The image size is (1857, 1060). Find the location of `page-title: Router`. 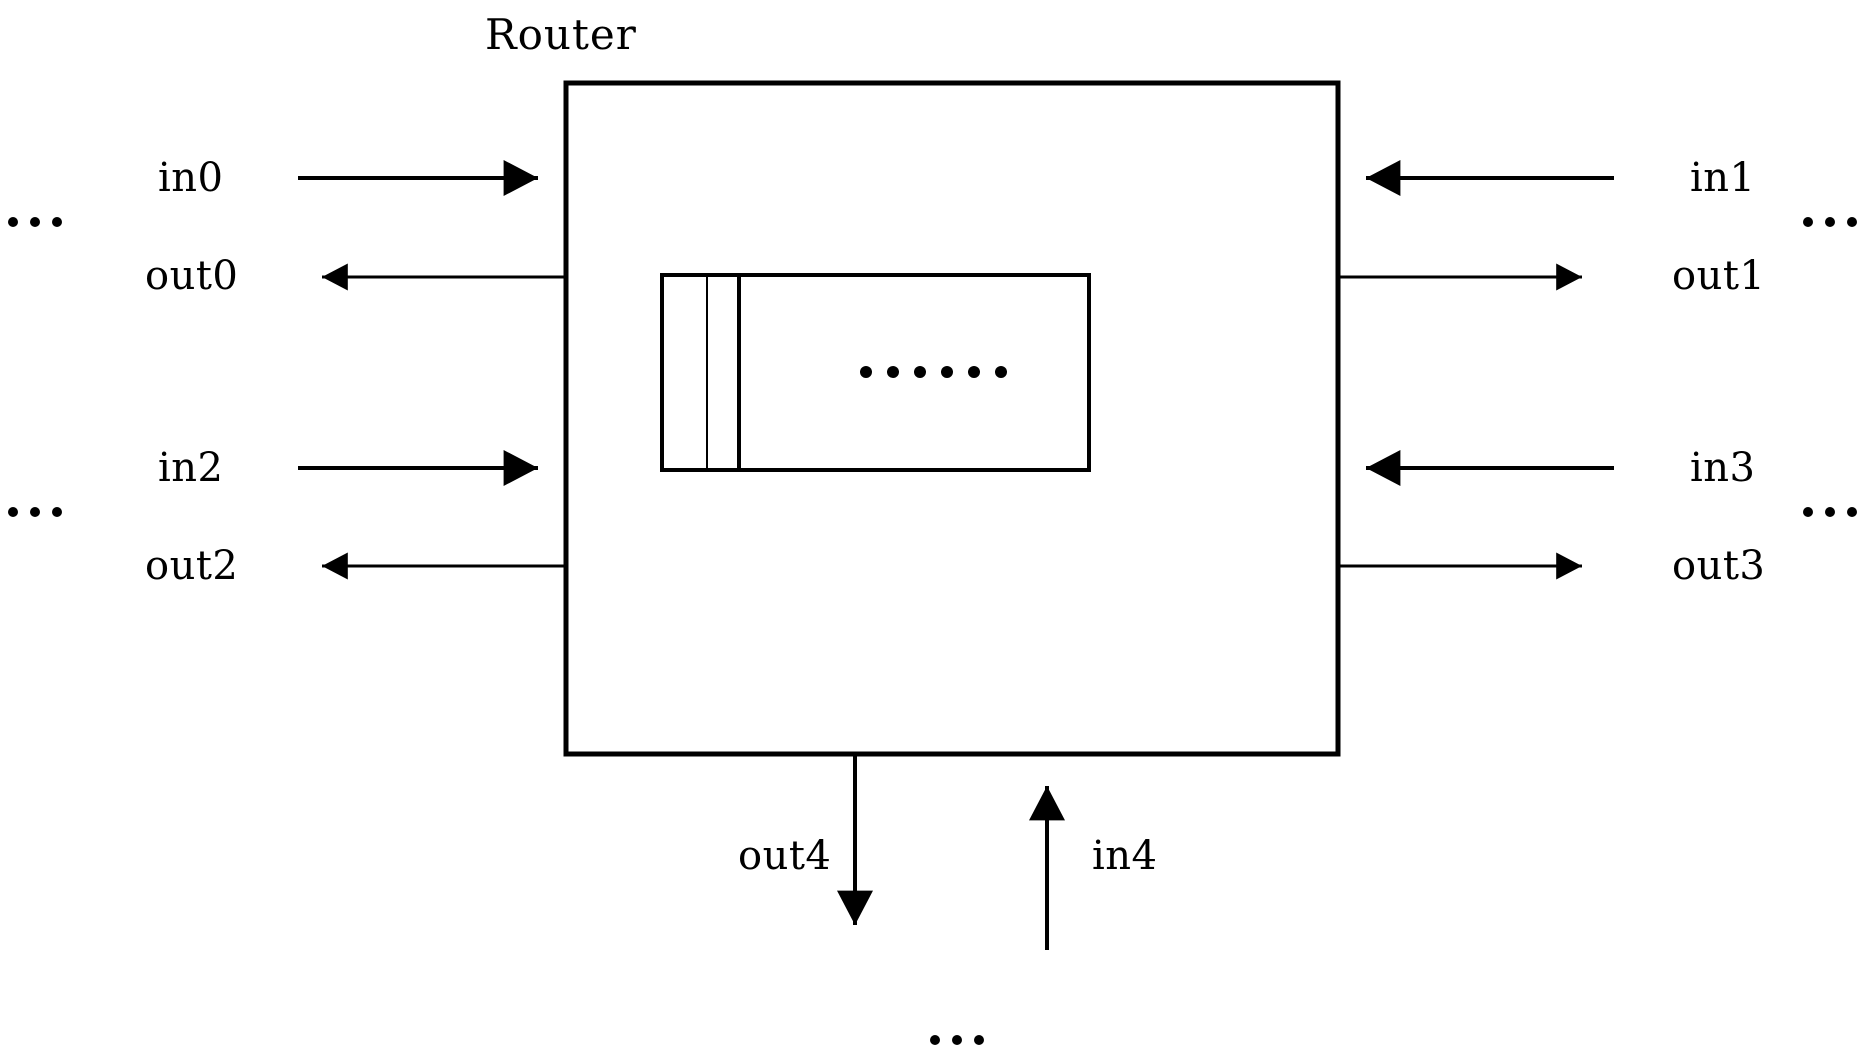

page-title: Router is located at coordinates (561, 34).